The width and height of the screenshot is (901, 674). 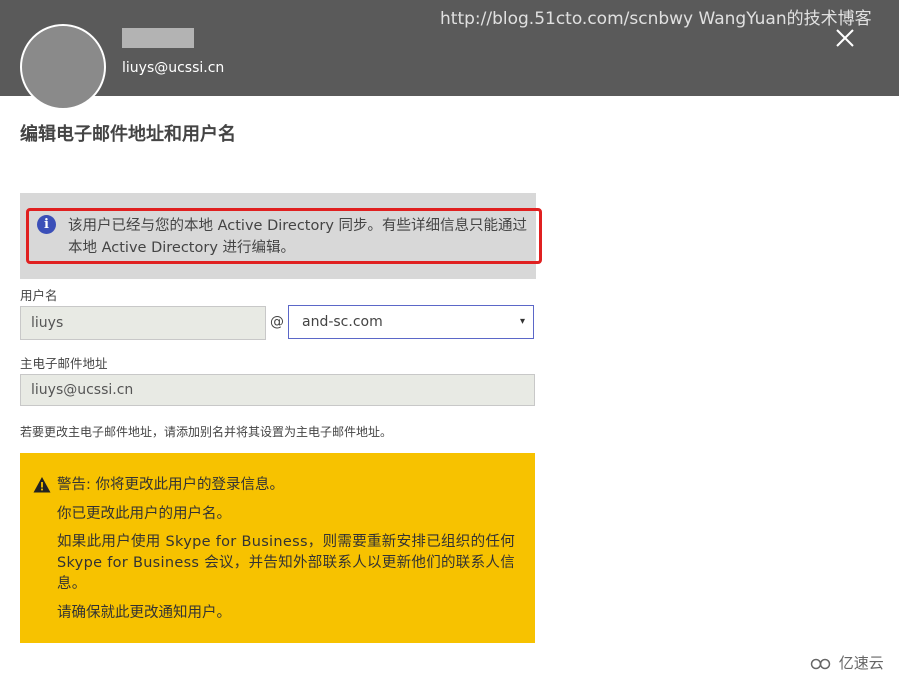 What do you see at coordinates (42, 485) in the screenshot?
I see `warning-icon` at bounding box center [42, 485].